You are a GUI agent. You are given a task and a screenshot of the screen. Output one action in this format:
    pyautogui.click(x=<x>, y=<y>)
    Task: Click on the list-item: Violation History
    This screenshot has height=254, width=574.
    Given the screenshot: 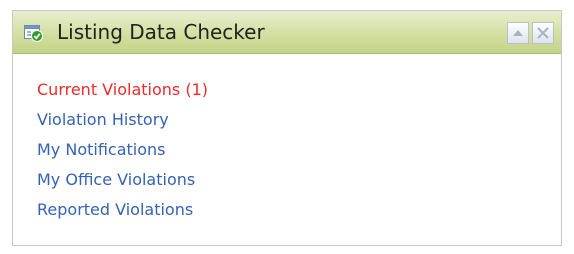 What is the action you would take?
    pyautogui.click(x=122, y=124)
    